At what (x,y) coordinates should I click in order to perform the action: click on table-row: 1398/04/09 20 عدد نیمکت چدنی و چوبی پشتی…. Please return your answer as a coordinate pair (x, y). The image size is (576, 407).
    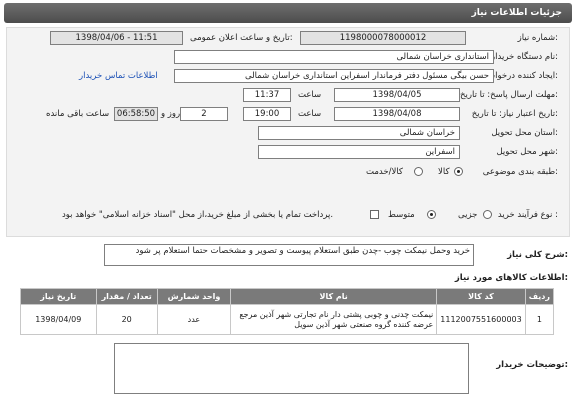
    Looking at the image, I should click on (287, 319).